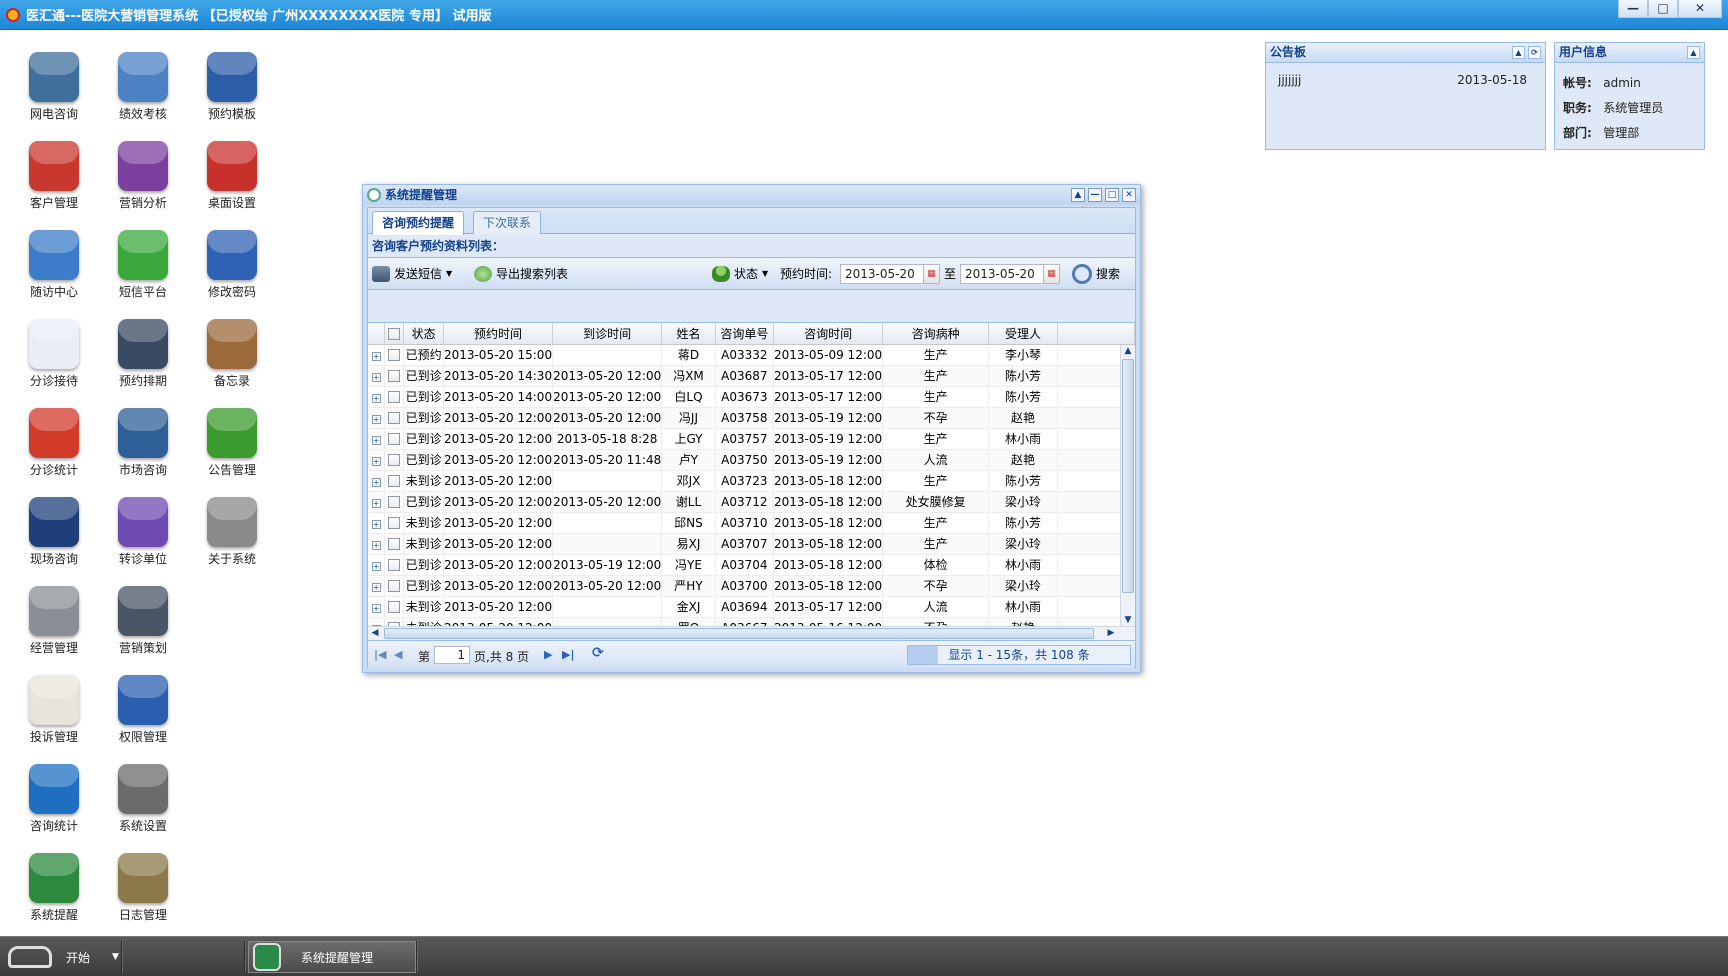 This screenshot has height=976, width=1728. Describe the element at coordinates (1010, 274) in the screenshot. I see `date-to-field: 2013-05-20 ▦` at that location.